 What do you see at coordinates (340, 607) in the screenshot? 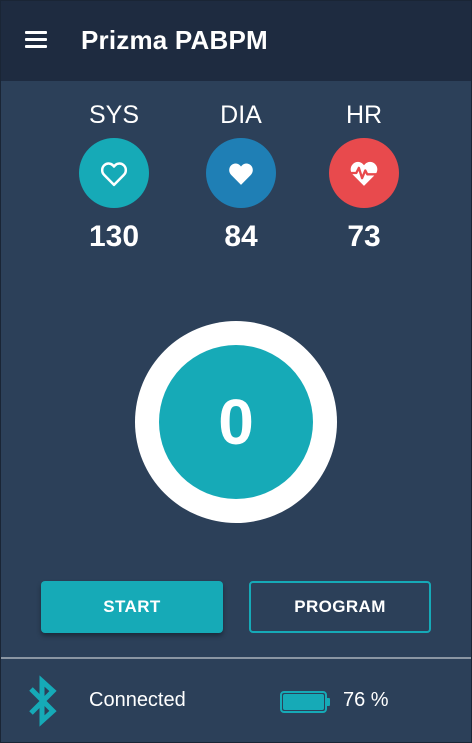
I see `program-button: PROGRAM` at bounding box center [340, 607].